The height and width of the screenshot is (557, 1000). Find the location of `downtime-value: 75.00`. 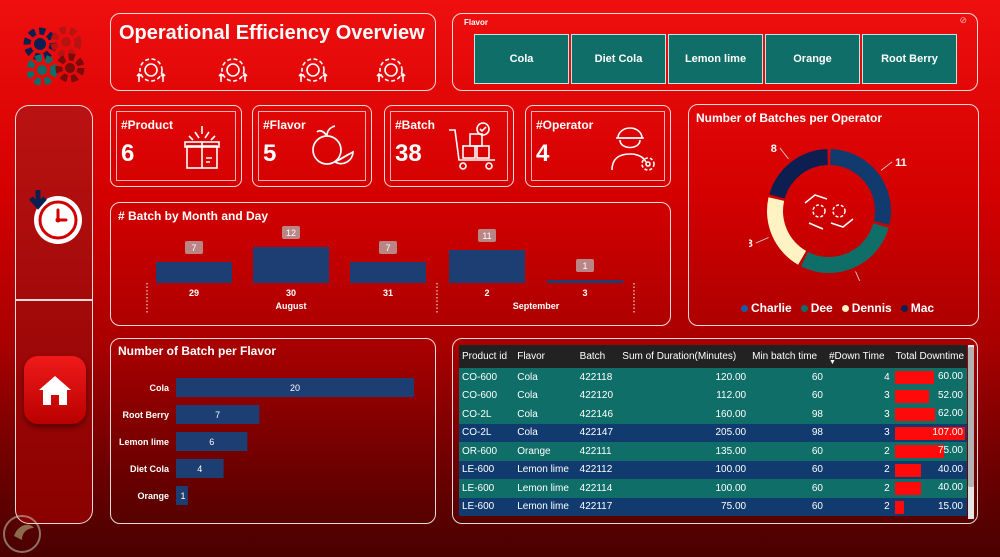

downtime-value: 75.00 is located at coordinates (950, 450).